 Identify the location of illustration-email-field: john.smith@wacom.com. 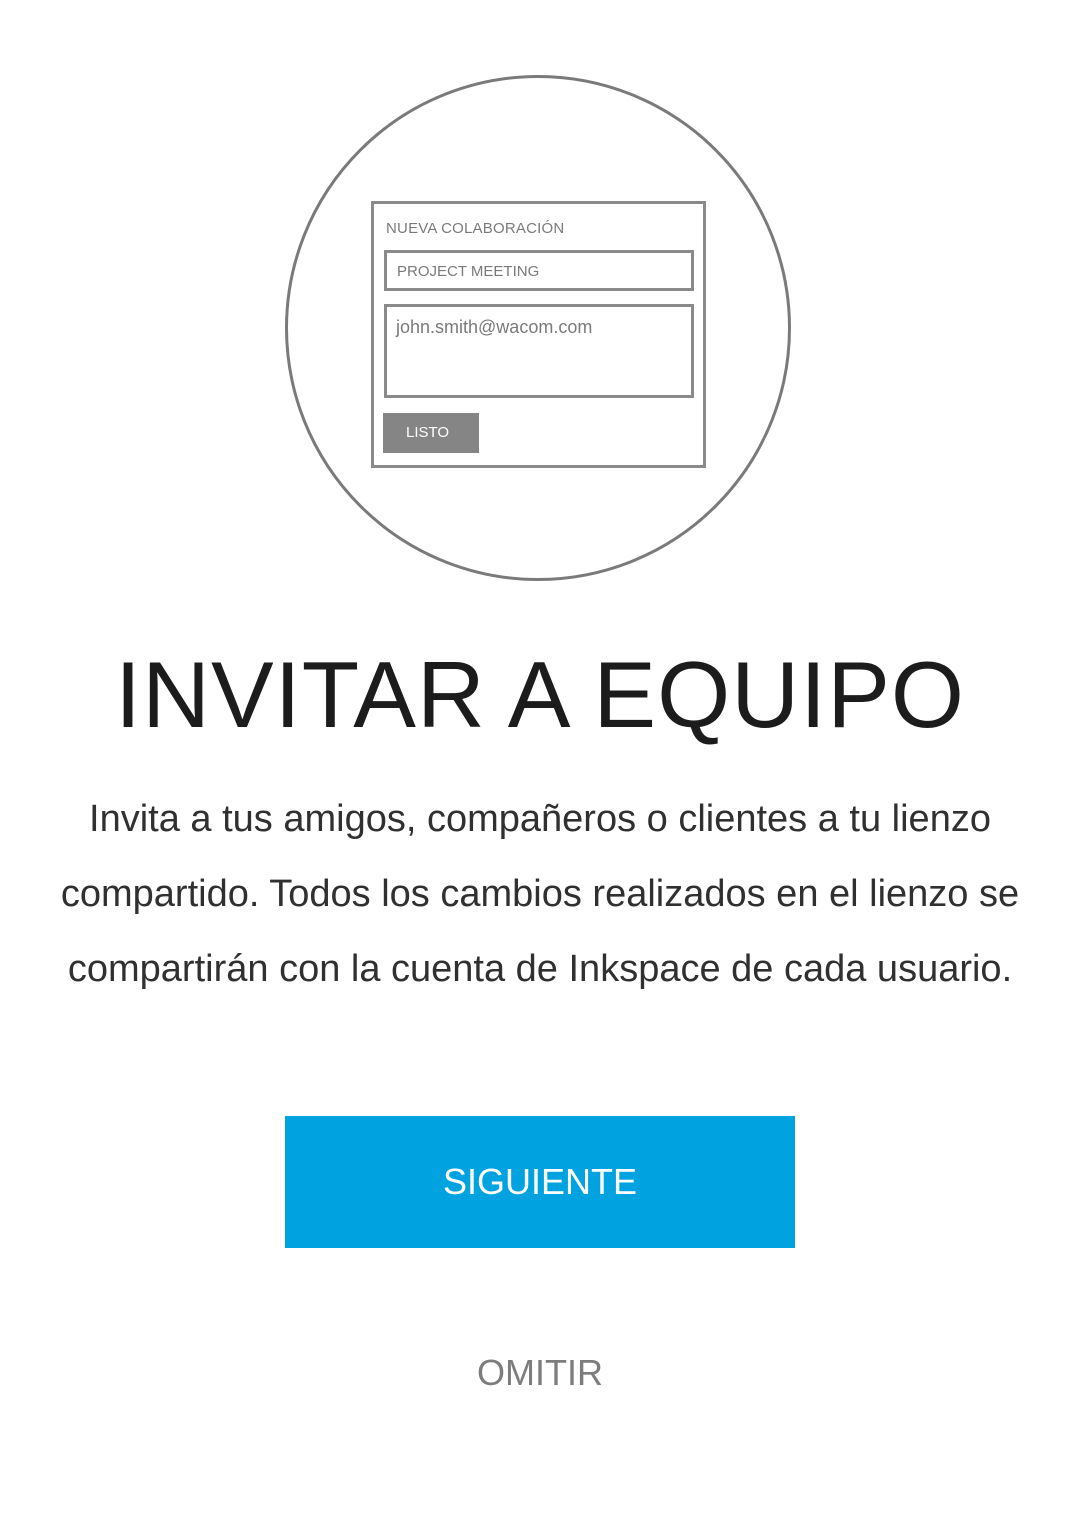
(539, 351).